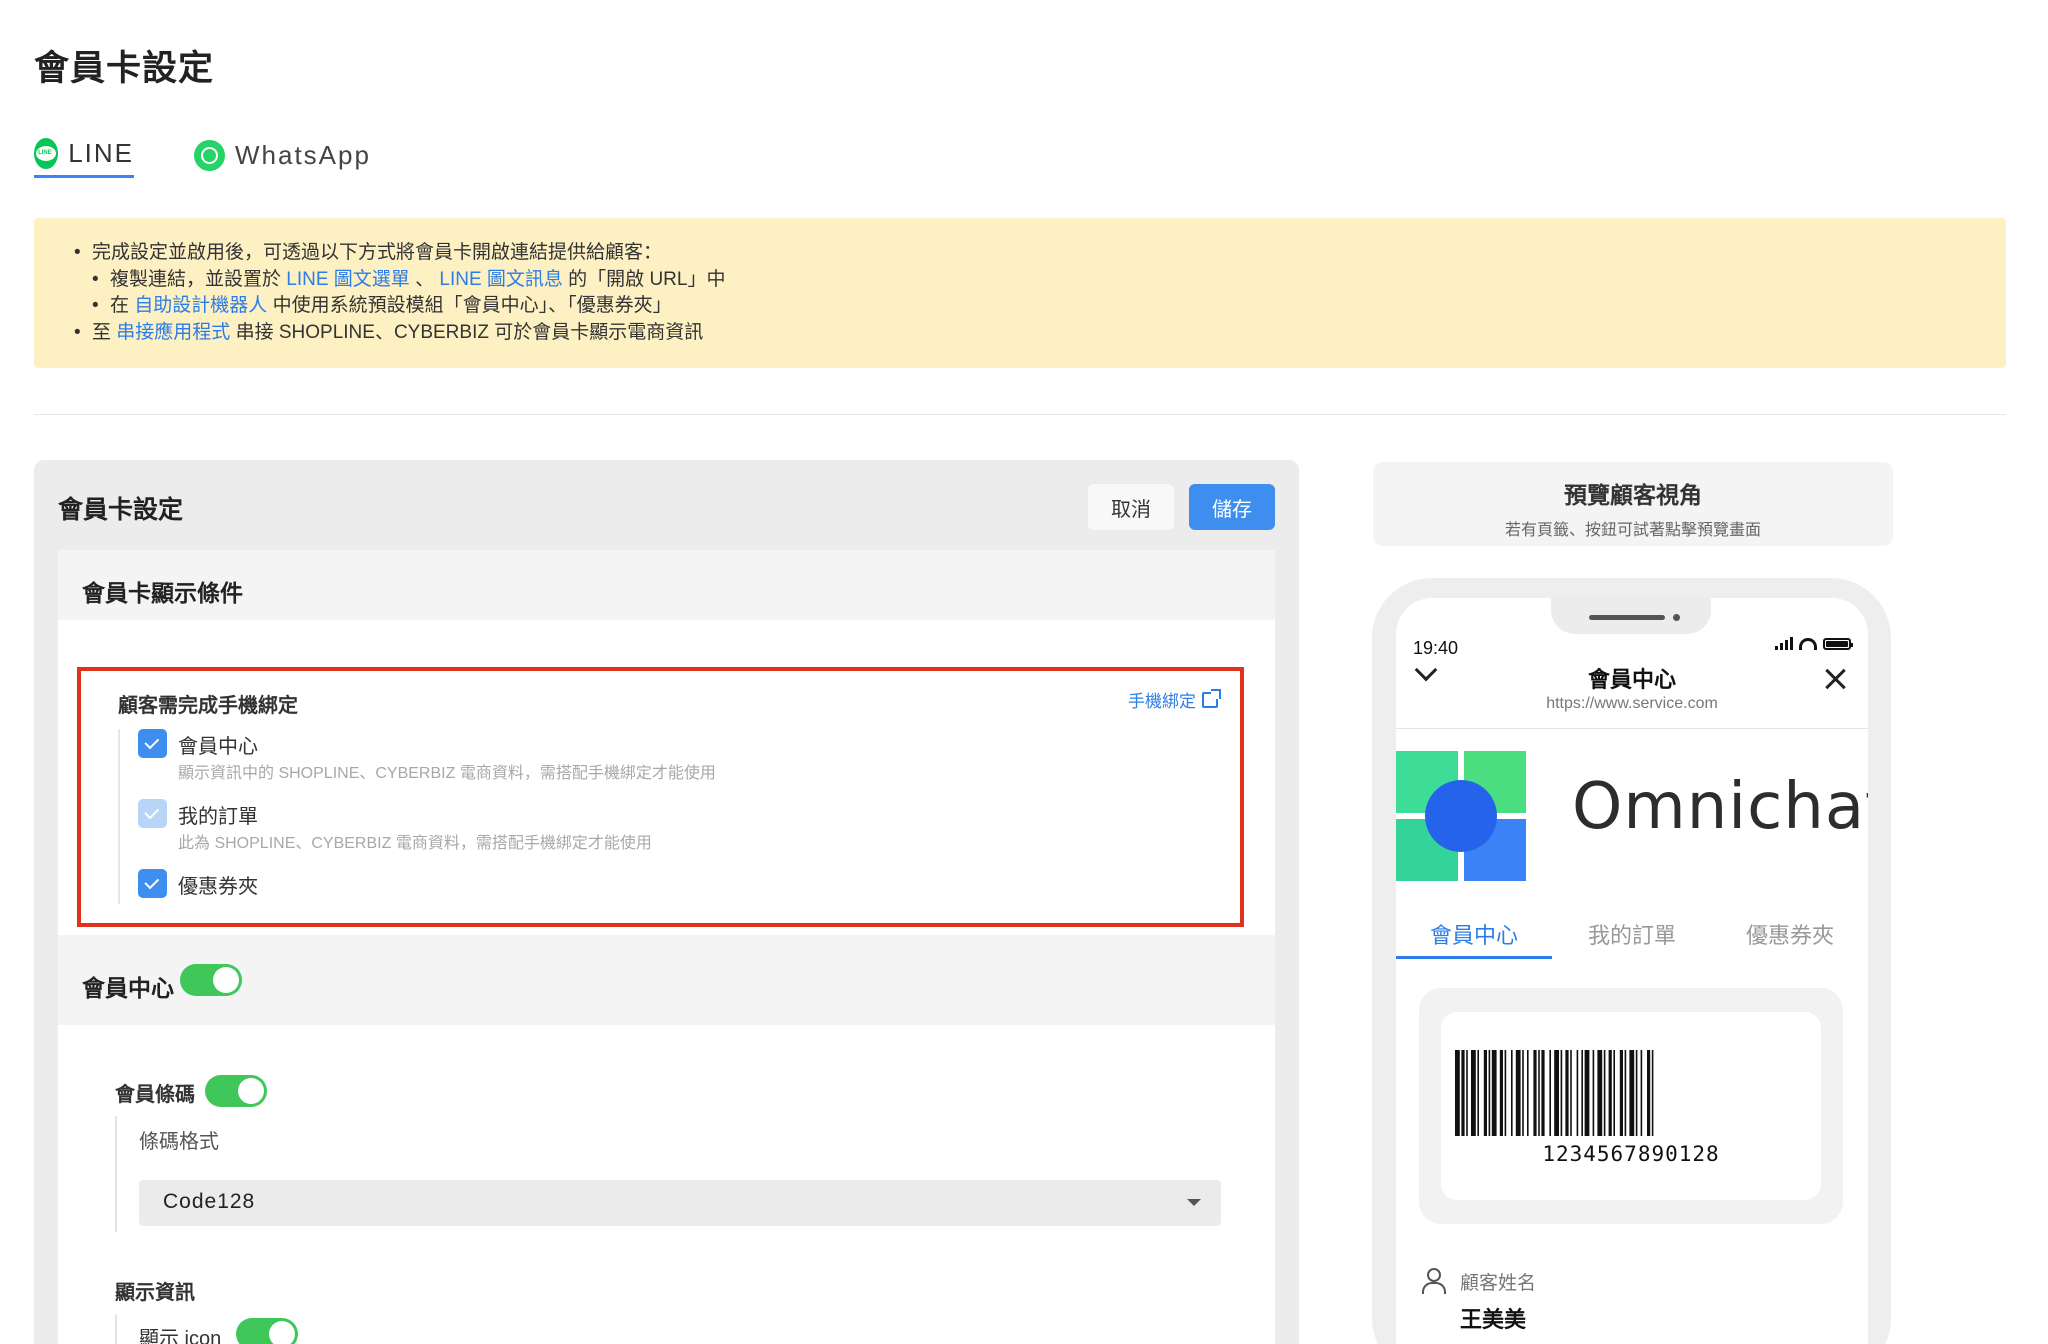 This screenshot has width=2048, height=1344. I want to click on brand-wordmark: Omnichat, so click(1720, 807).